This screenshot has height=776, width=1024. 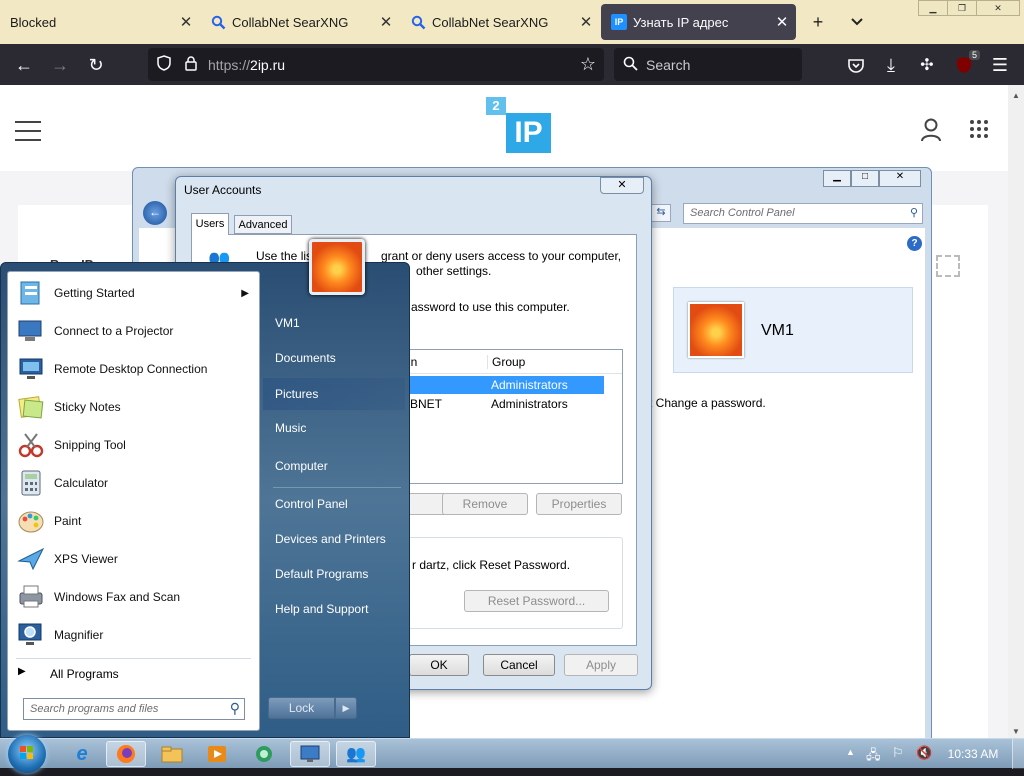 What do you see at coordinates (1018, 754) in the screenshot?
I see `show-desktop-button` at bounding box center [1018, 754].